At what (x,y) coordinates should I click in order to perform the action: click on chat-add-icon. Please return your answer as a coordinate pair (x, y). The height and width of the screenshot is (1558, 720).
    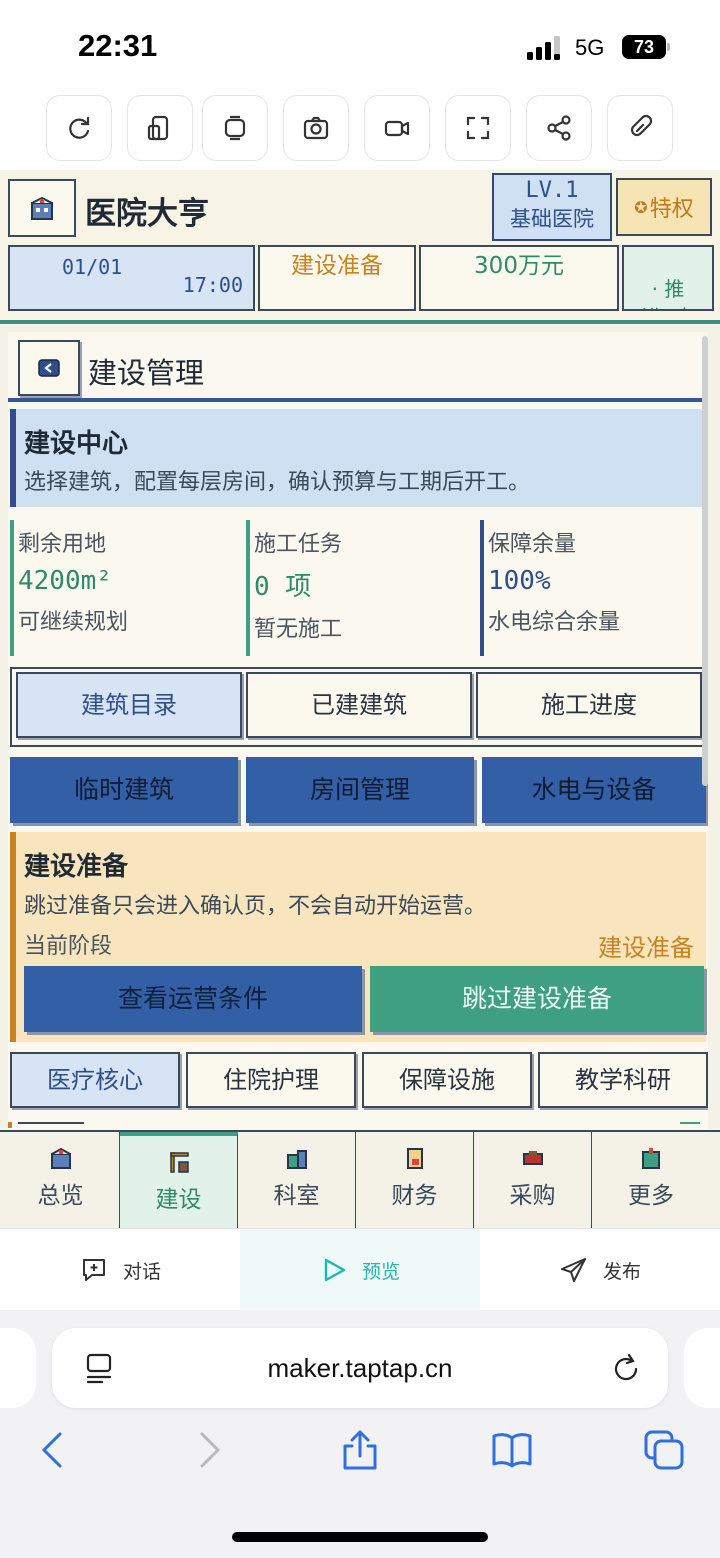
    Looking at the image, I should click on (93, 1270).